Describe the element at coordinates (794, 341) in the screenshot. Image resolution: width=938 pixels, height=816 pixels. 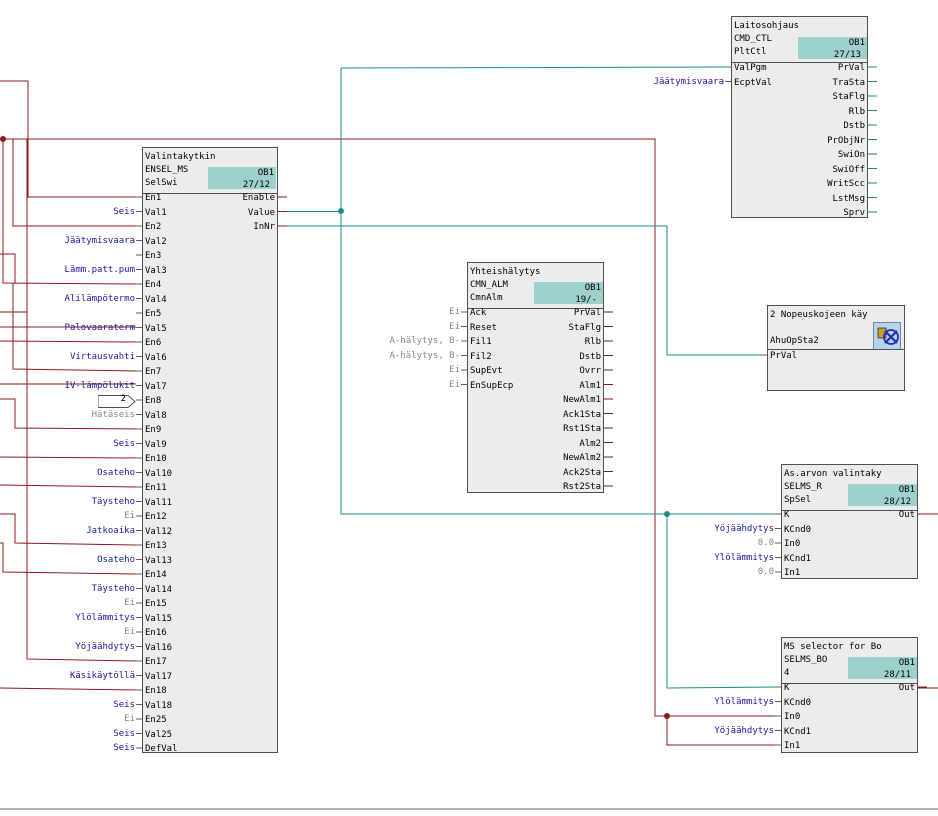
I see `block-instance: AhuOpSta2` at that location.